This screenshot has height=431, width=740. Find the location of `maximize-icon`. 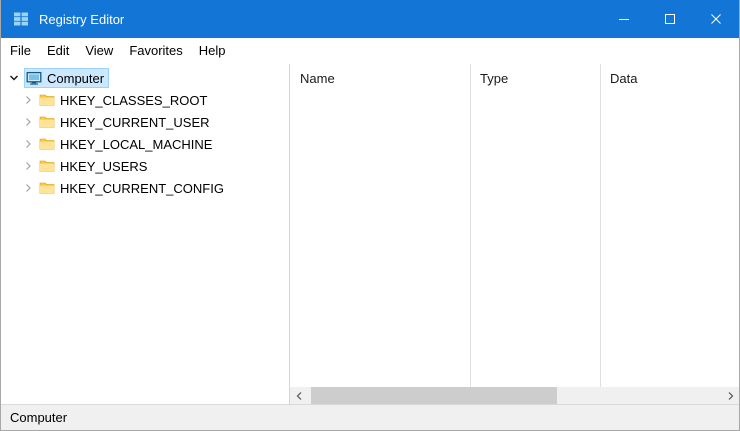

maximize-icon is located at coordinates (670, 19).